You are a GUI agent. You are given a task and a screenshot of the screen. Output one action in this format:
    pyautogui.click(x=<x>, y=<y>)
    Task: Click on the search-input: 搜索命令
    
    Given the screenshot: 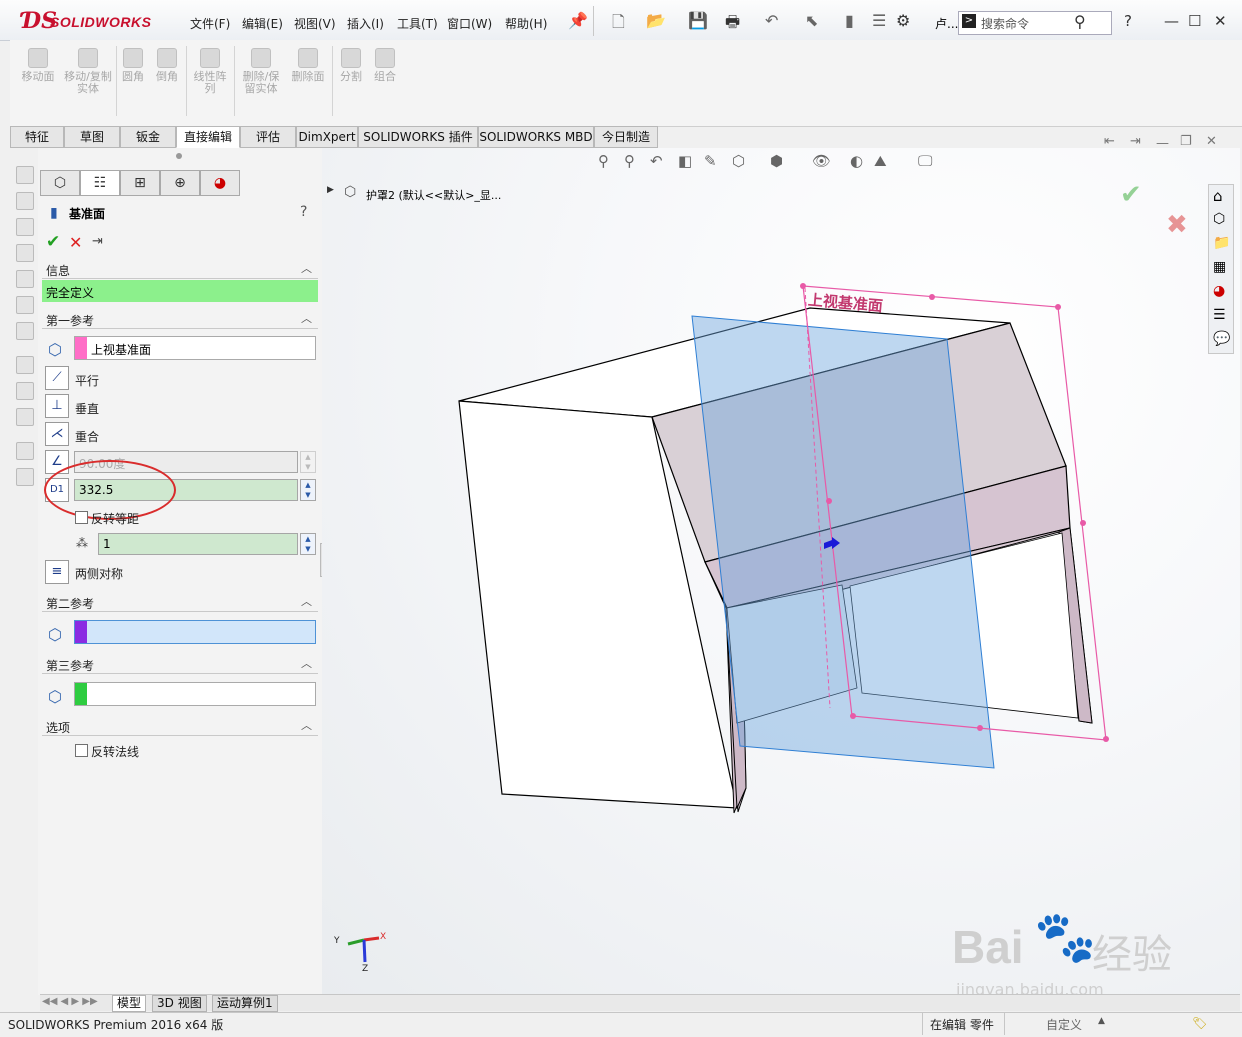 What is the action you would take?
    pyautogui.click(x=1005, y=23)
    